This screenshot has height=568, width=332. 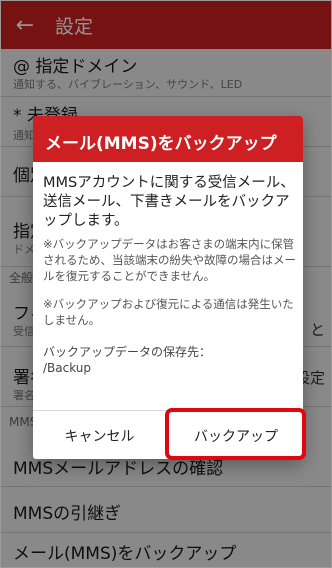 What do you see at coordinates (168, 312) in the screenshot?
I see `dialog-note: ※バックアップおよび復元による通信は発生いたしません。` at bounding box center [168, 312].